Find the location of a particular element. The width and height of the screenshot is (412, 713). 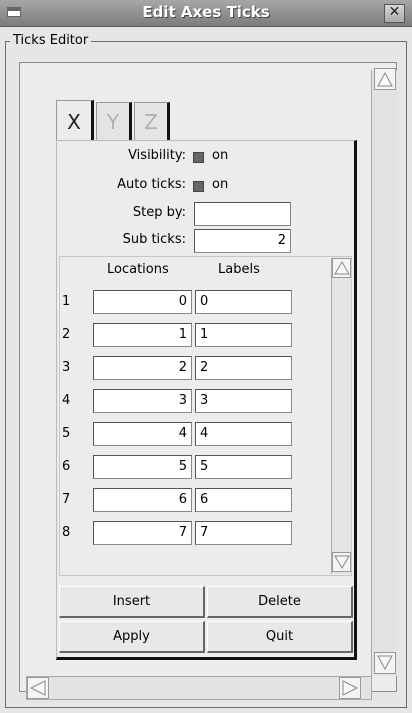

step-by-label: Step by: is located at coordinates (159, 212).